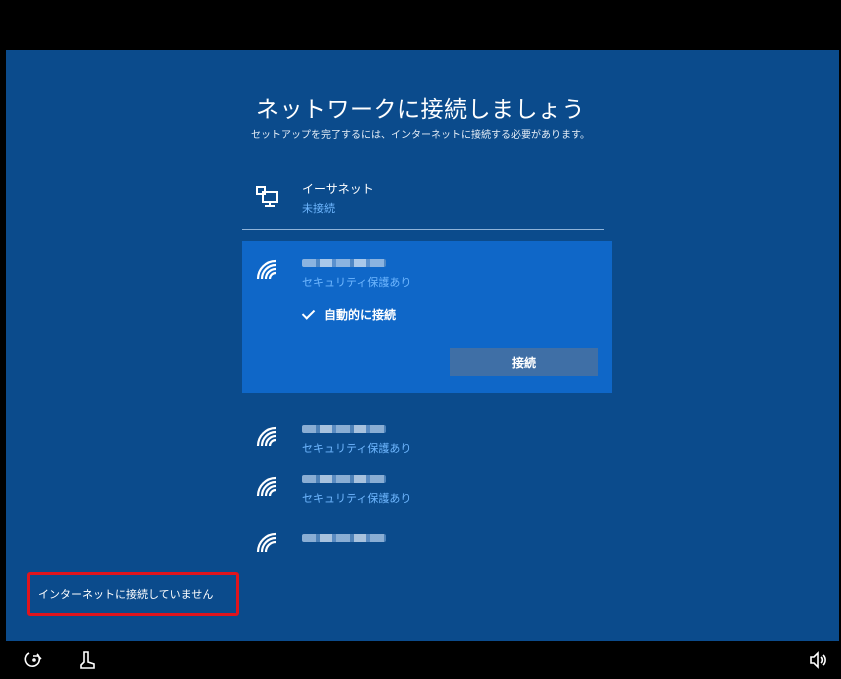  I want to click on volume-icon, so click(818, 660).